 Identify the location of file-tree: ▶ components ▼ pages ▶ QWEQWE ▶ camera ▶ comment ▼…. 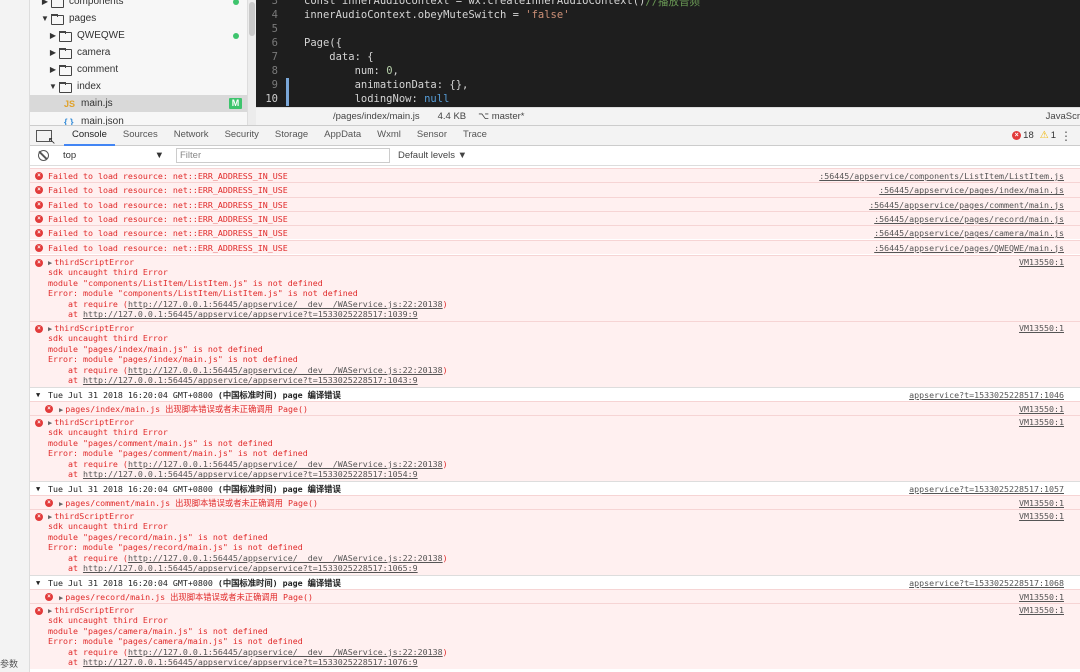
(139, 62).